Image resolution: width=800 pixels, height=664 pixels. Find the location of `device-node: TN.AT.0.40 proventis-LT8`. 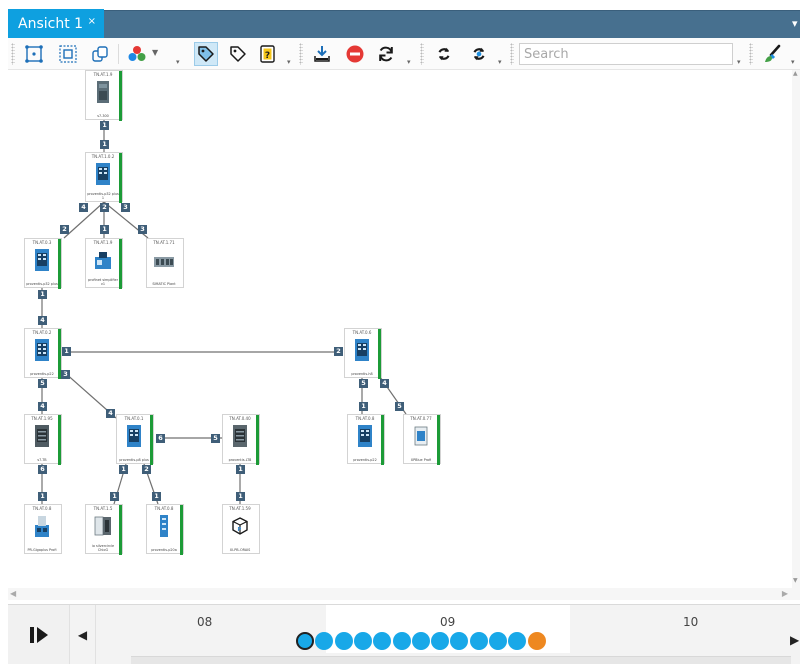

device-node: TN.AT.0.40 proventis-LT8 is located at coordinates (241, 439).